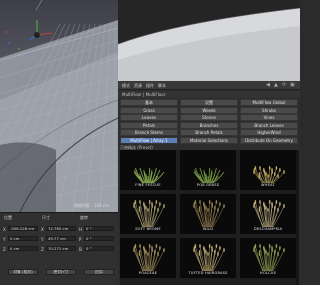 Image resolution: width=320 pixels, height=285 pixels. What do you see at coordinates (209, 132) in the screenshot?
I see `category-button: Branch Petals` at bounding box center [209, 132].